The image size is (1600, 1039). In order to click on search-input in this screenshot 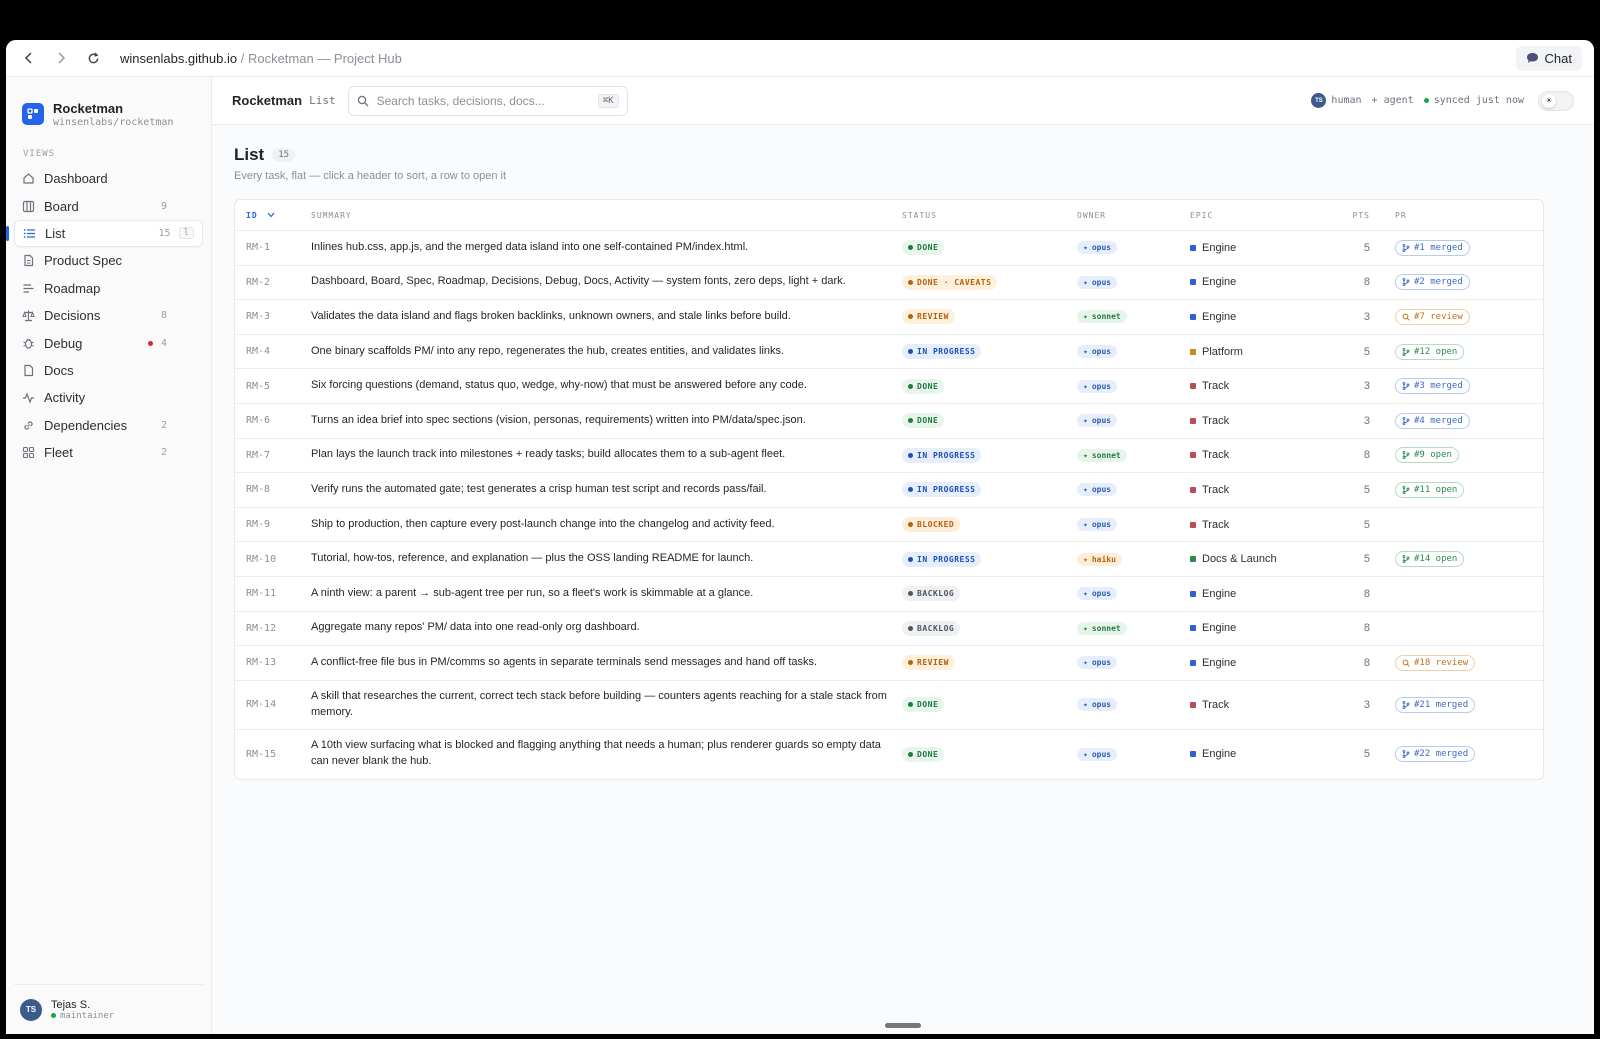, I will do `click(487, 100)`.